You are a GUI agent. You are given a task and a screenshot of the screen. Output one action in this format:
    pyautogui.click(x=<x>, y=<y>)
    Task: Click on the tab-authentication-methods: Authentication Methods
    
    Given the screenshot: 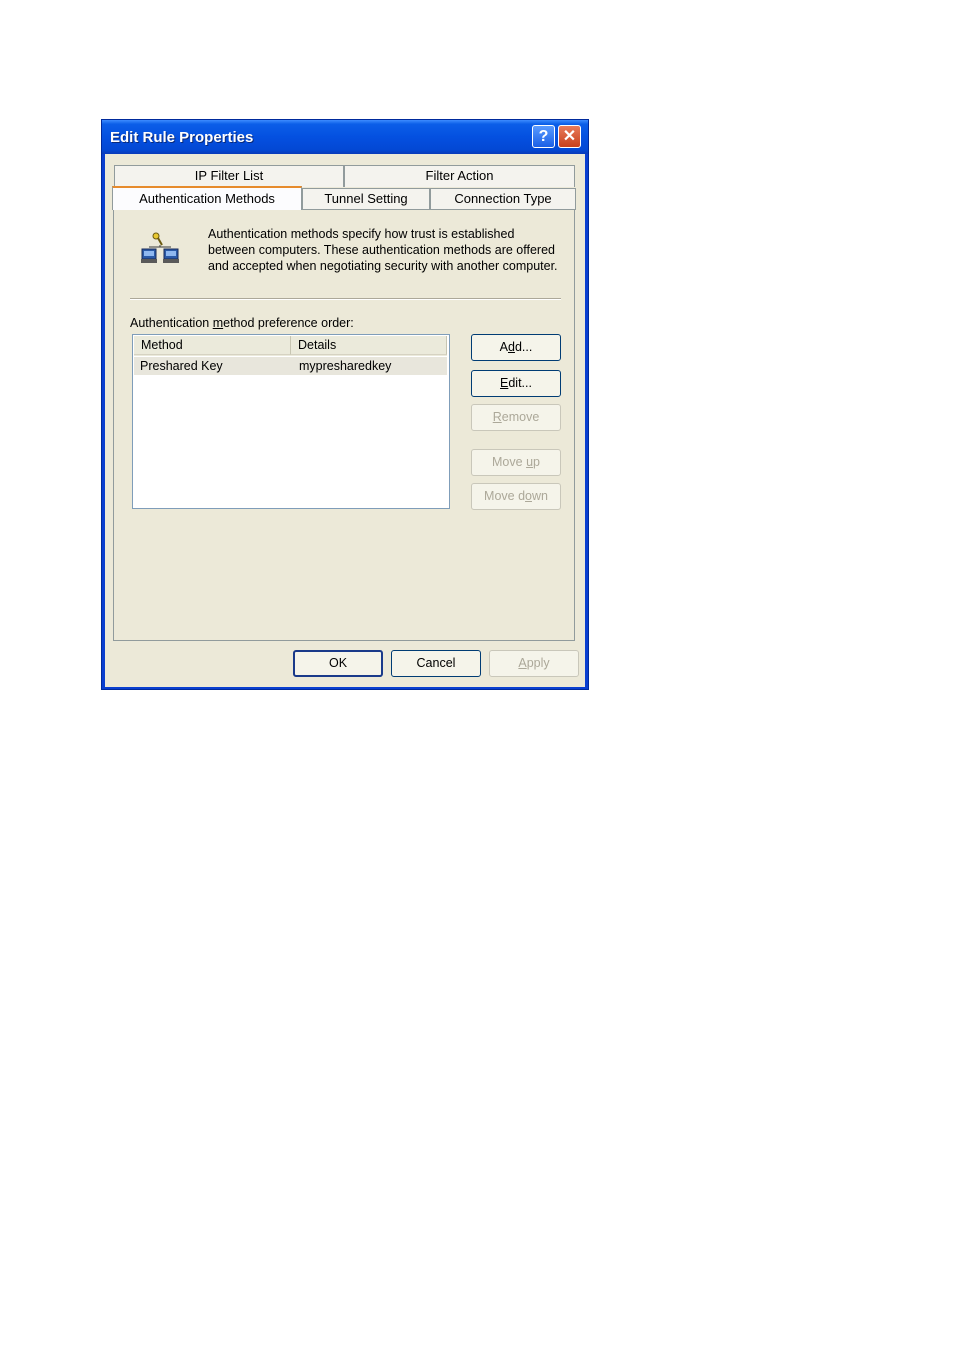 What is the action you would take?
    pyautogui.click(x=207, y=198)
    